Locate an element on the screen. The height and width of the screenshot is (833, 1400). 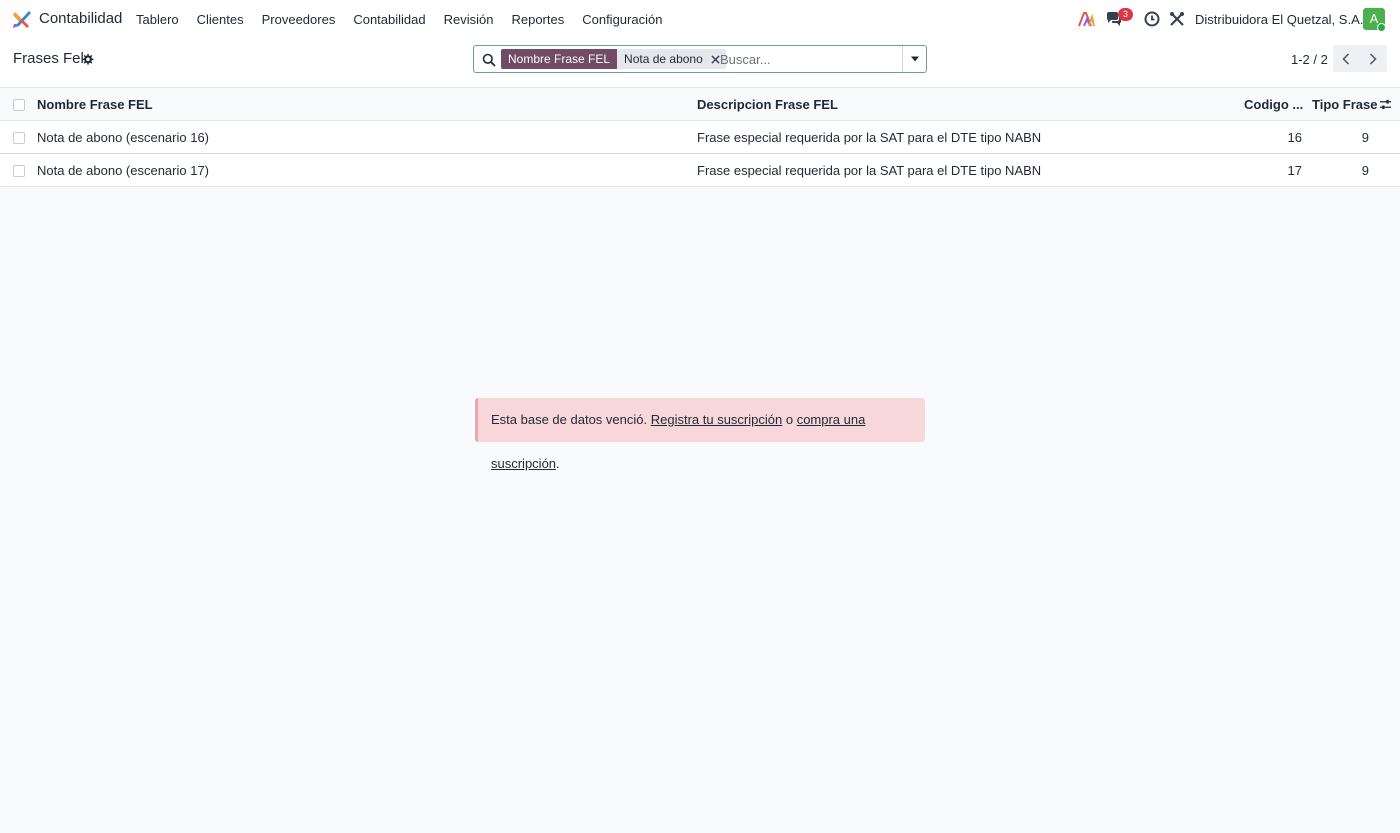
alert-text: Esta base de datos venció. is located at coordinates (571, 419).